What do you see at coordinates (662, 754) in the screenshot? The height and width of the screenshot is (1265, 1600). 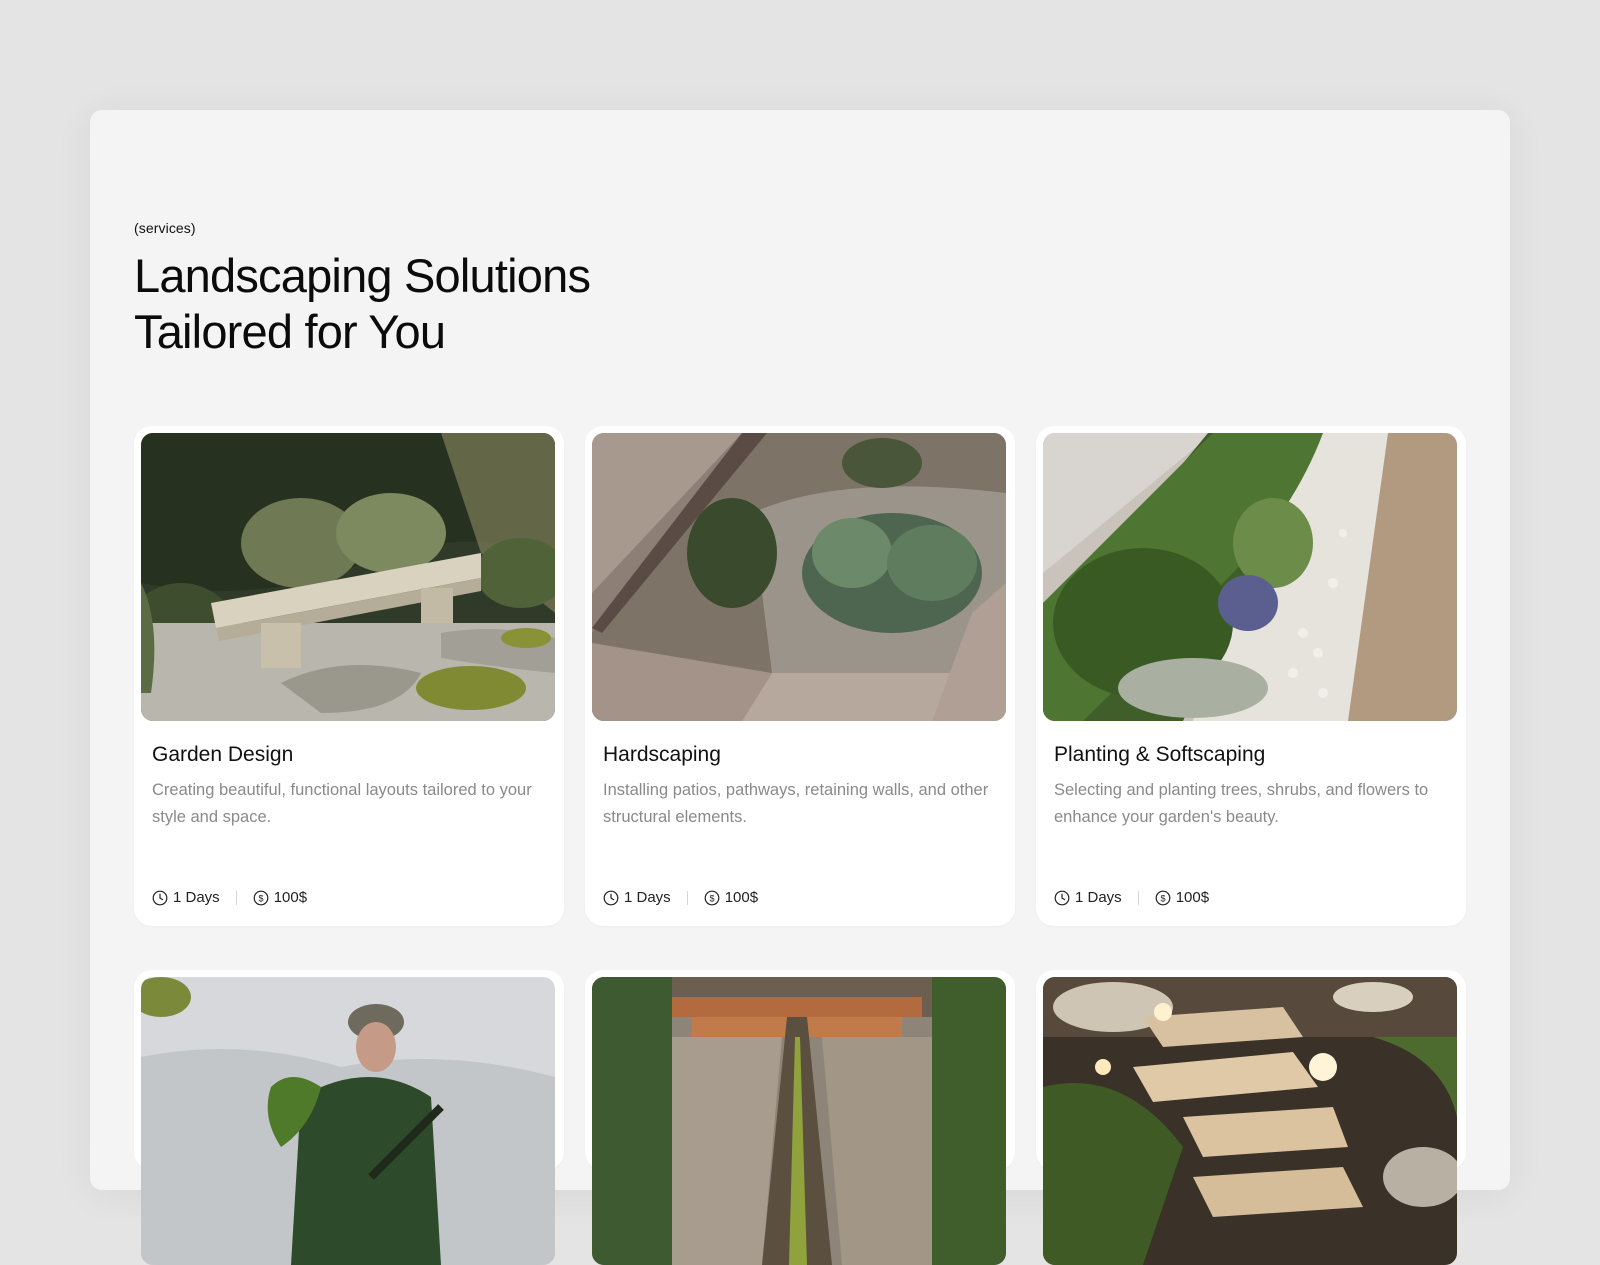 I see `service-title: Hardscaping` at bounding box center [662, 754].